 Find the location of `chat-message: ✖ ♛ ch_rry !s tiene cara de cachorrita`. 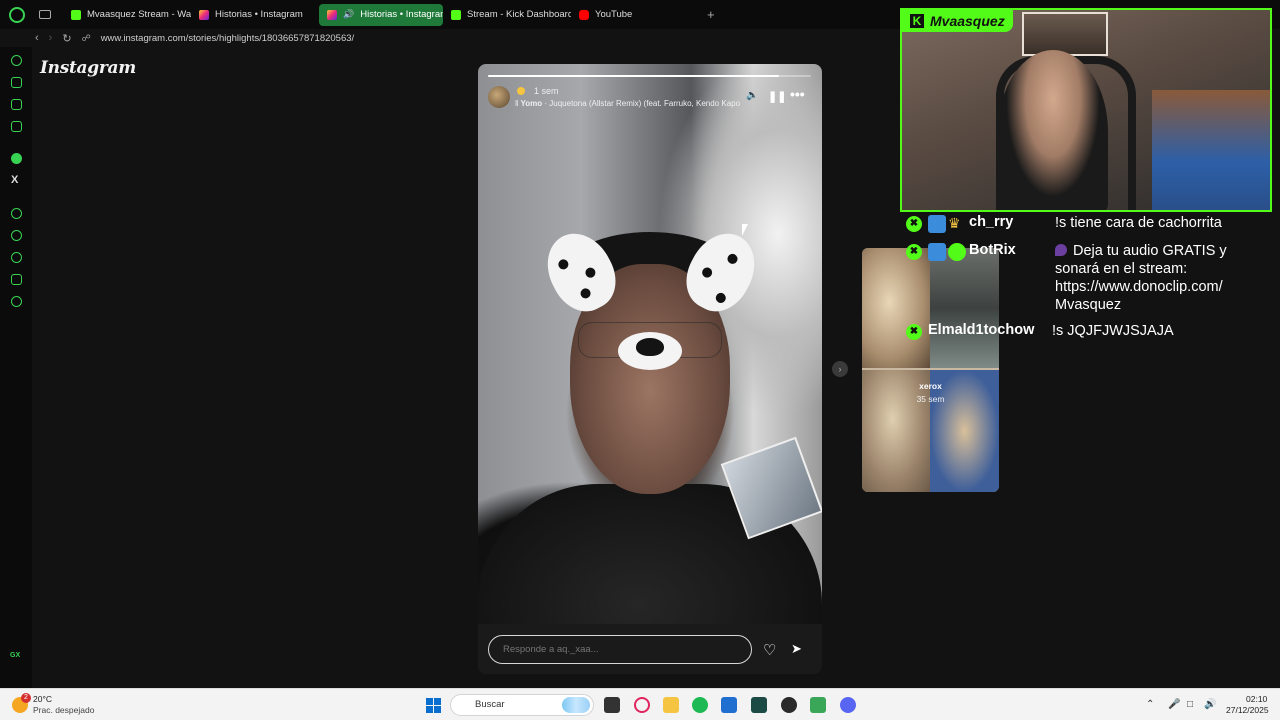

chat-message: ✖ ♛ ch_rry !s tiene cara de cachorrita is located at coordinates (1082, 223).